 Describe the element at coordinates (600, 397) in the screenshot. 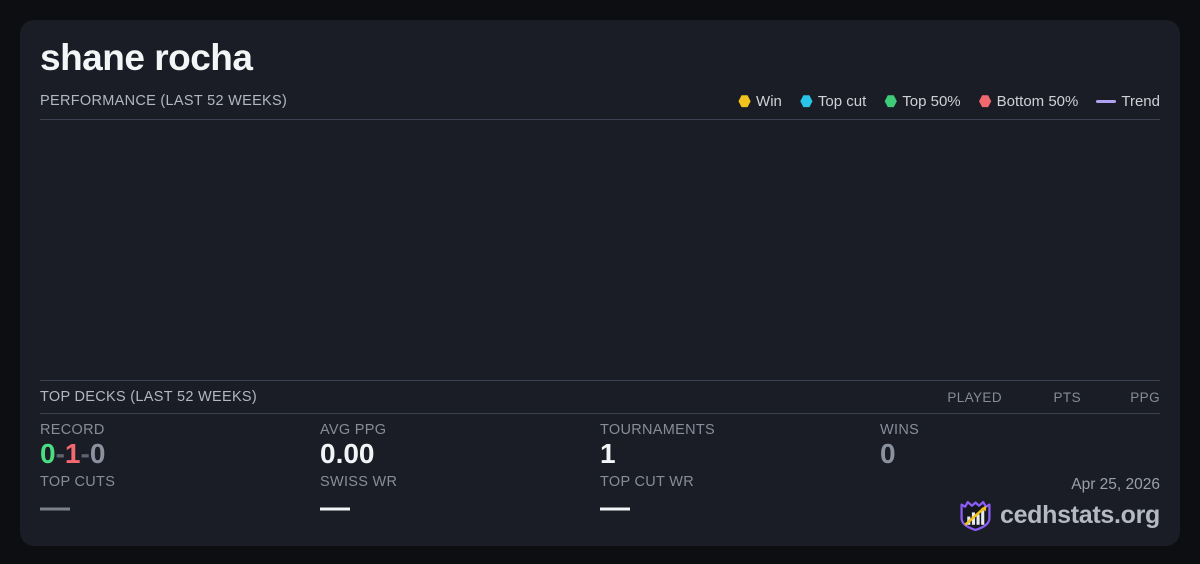

I see `top-decks-header: TOP DECKS (LAST 52 WEEKS) PLAYED PTS PPG` at that location.